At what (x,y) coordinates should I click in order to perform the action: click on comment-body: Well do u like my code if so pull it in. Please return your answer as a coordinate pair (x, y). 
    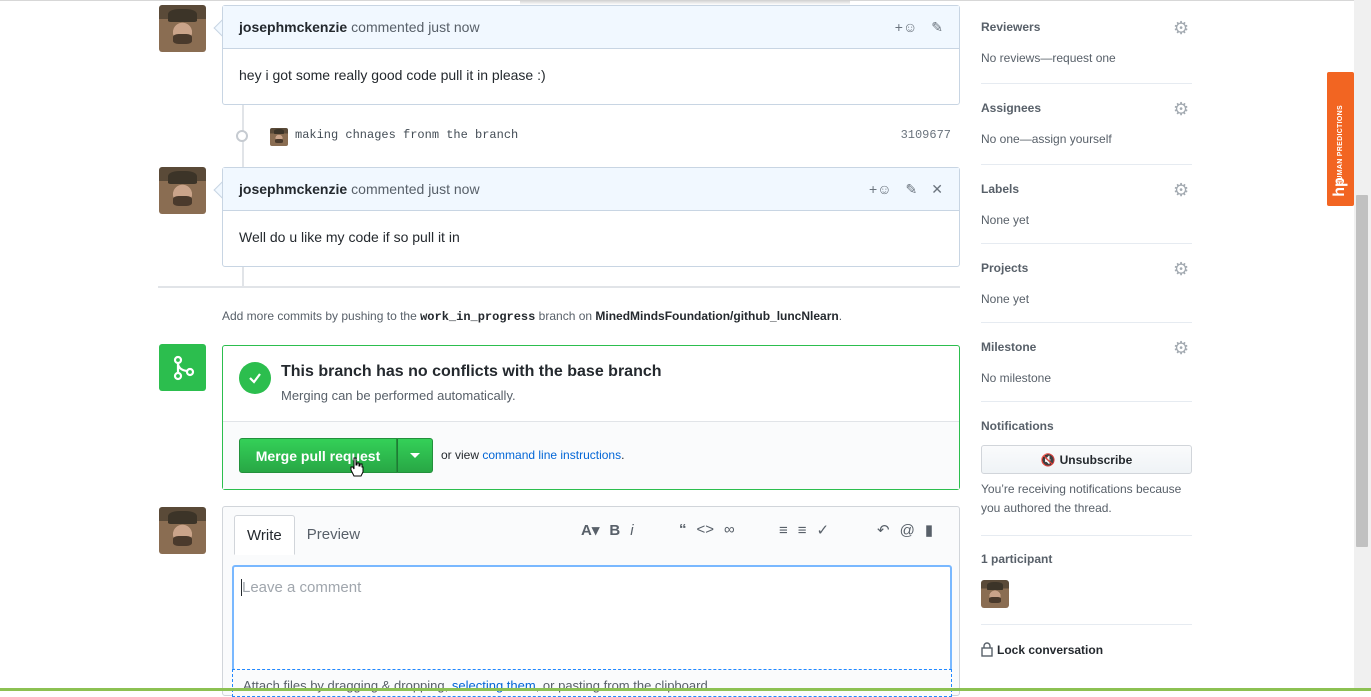
    Looking at the image, I should click on (349, 237).